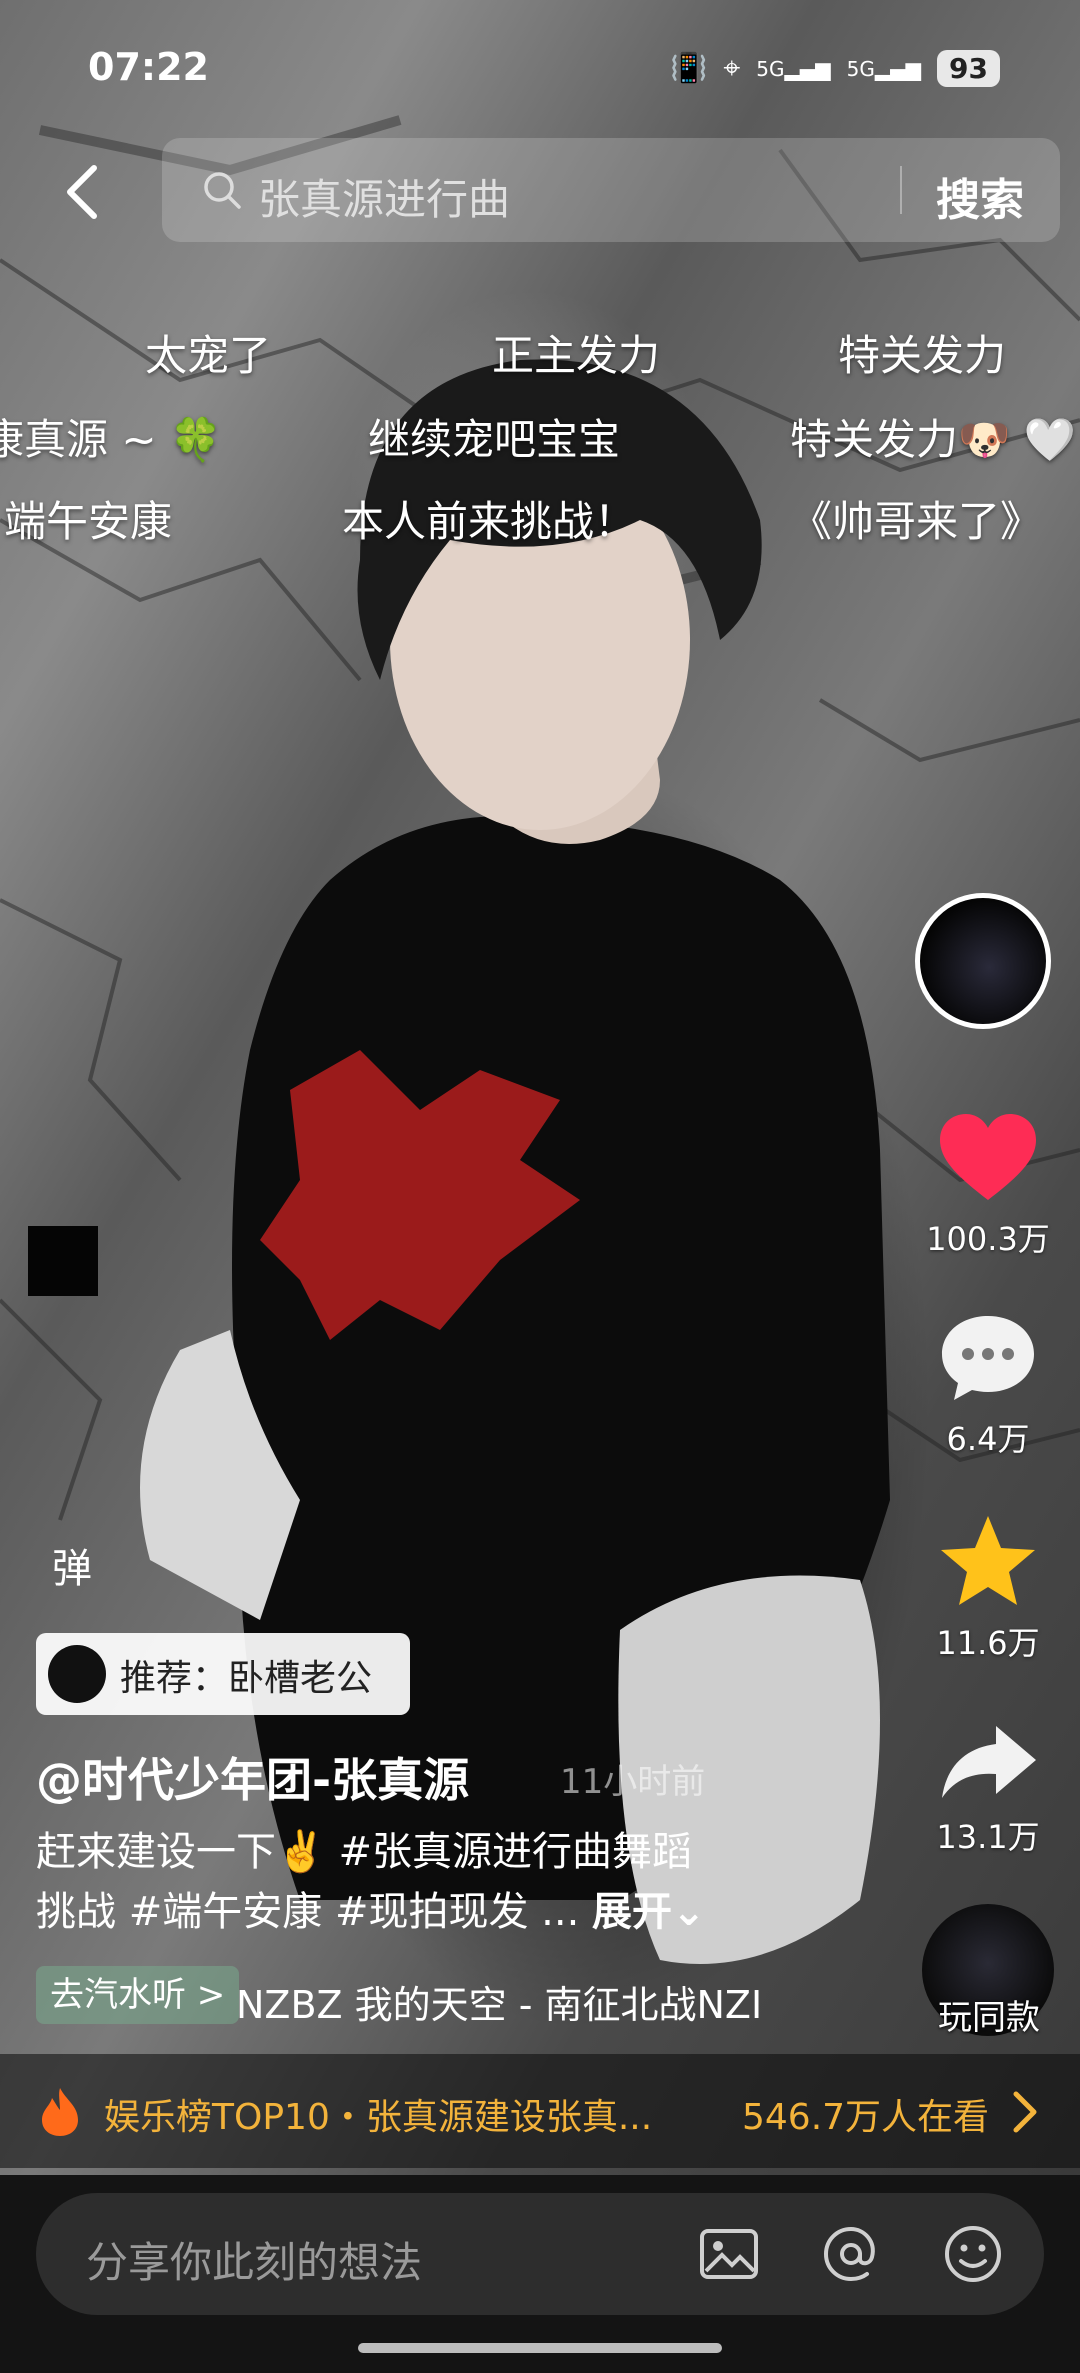 This screenshot has width=1080, height=2373. I want to click on heart-icon, so click(988, 1157).